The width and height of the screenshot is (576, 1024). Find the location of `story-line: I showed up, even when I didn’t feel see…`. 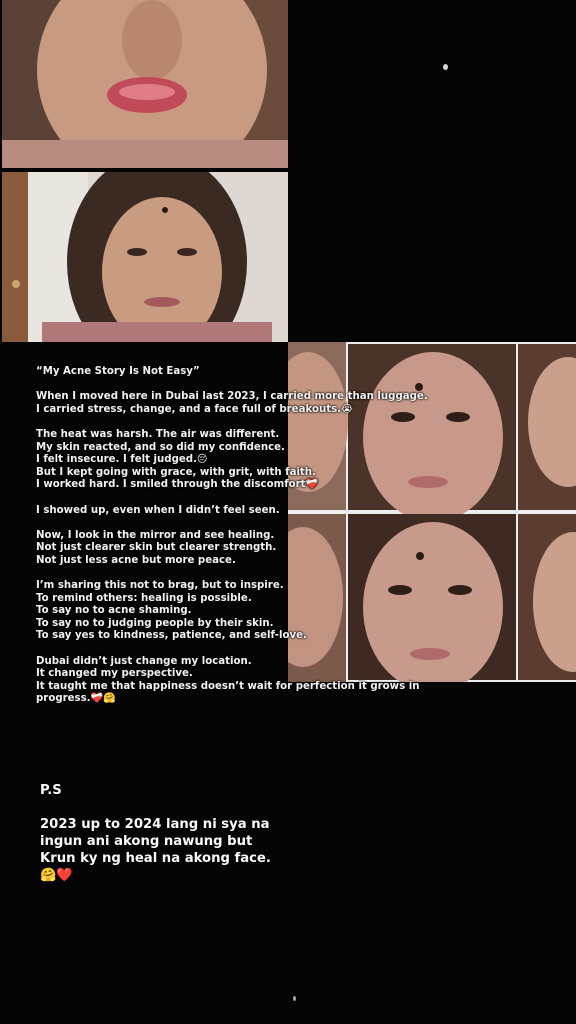

story-line: I showed up, even when I didn’t feel see… is located at coordinates (158, 510).